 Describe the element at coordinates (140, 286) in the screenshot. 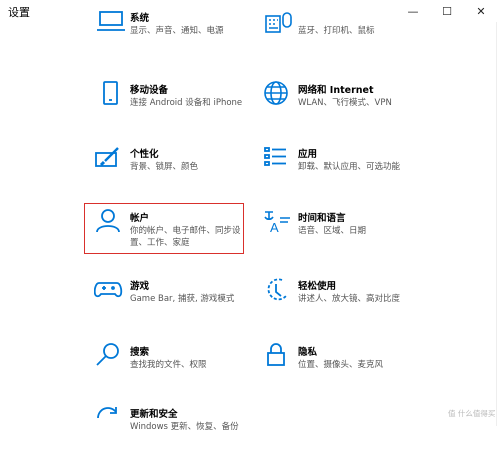

I see `tile-title: 游戏` at that location.